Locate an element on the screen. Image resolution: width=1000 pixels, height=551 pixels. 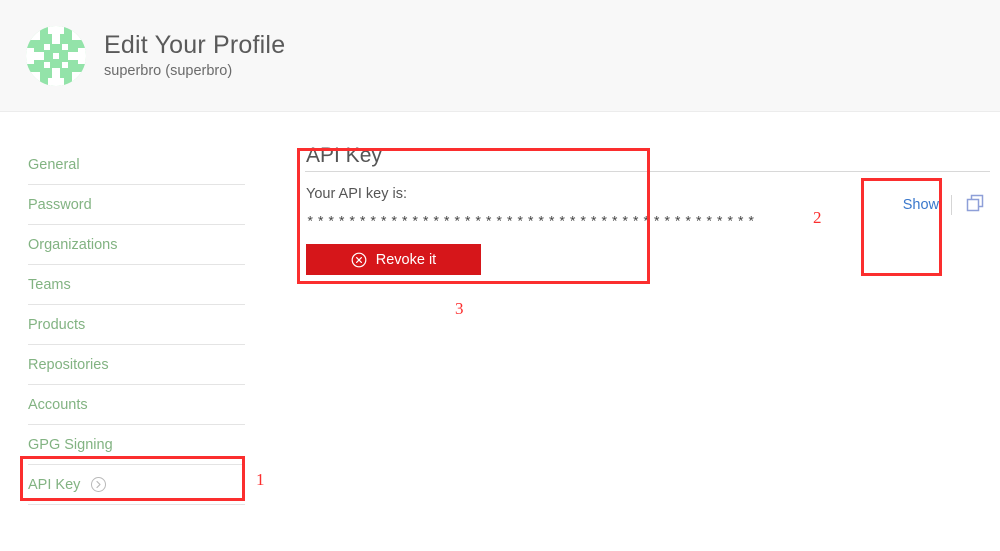
avatar is located at coordinates (56, 55).